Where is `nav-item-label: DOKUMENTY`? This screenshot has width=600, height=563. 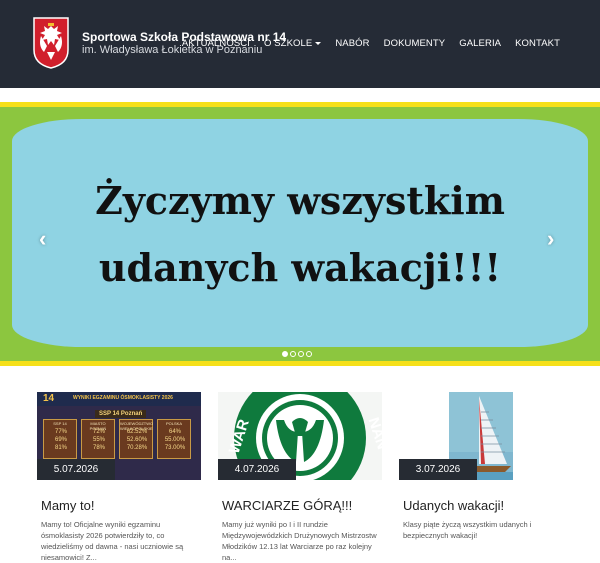
nav-item-label: DOKUMENTY is located at coordinates (414, 43).